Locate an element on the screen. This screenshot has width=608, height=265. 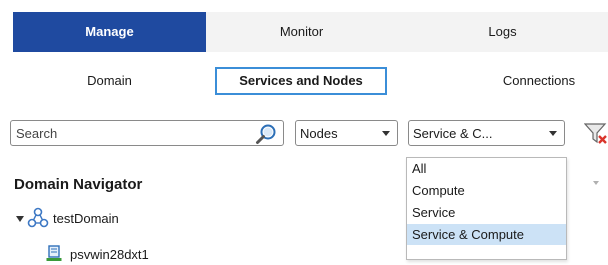
type-select: Nodes is located at coordinates (346, 133).